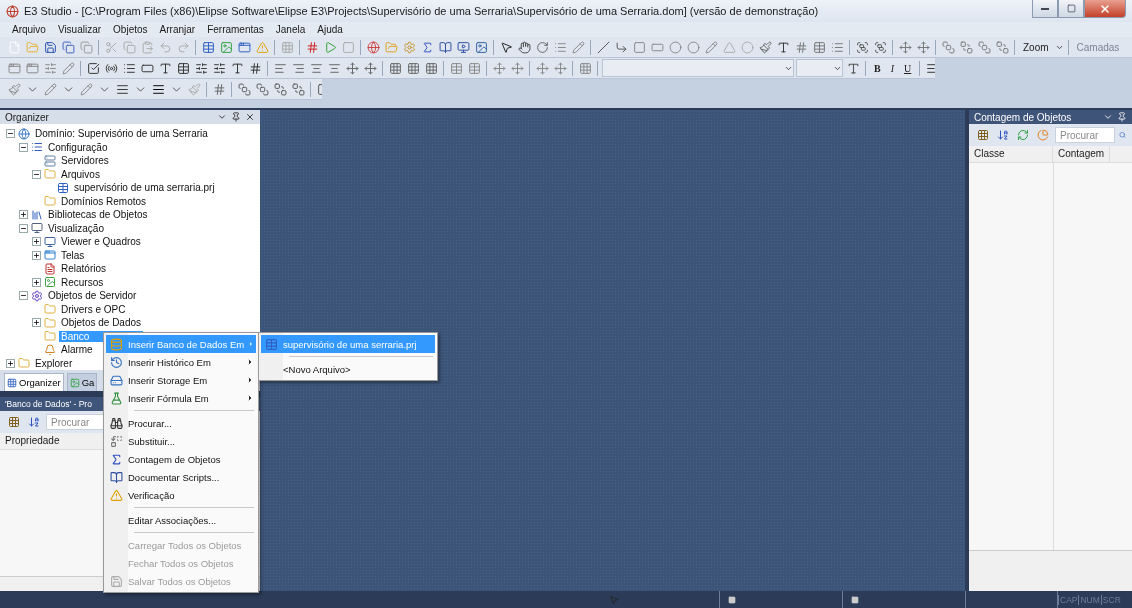 The height and width of the screenshot is (608, 1132). I want to click on search-field: Procurar, so click(1085, 135).